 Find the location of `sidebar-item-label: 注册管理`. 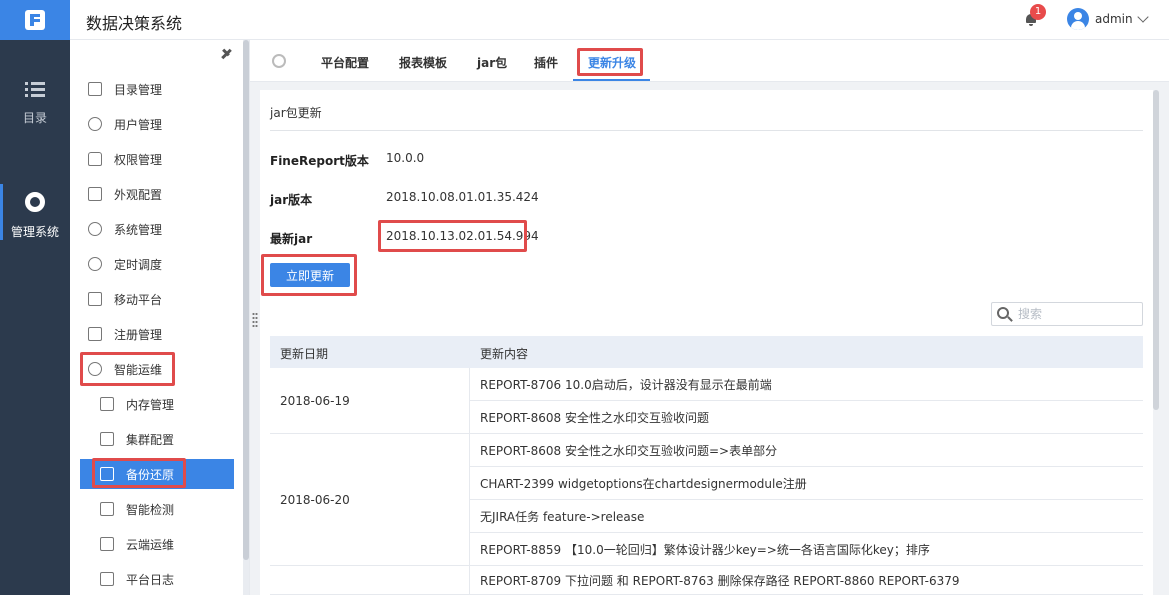

sidebar-item-label: 注册管理 is located at coordinates (138, 334).